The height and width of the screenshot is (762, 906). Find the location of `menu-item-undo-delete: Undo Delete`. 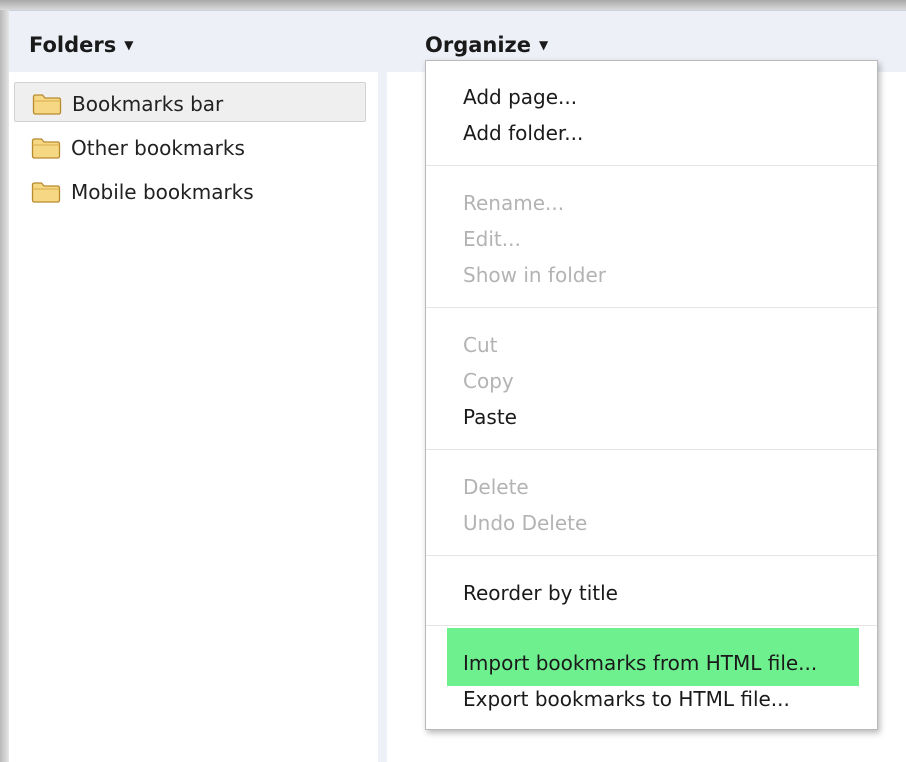

menu-item-undo-delete: Undo Delete is located at coordinates (525, 523).